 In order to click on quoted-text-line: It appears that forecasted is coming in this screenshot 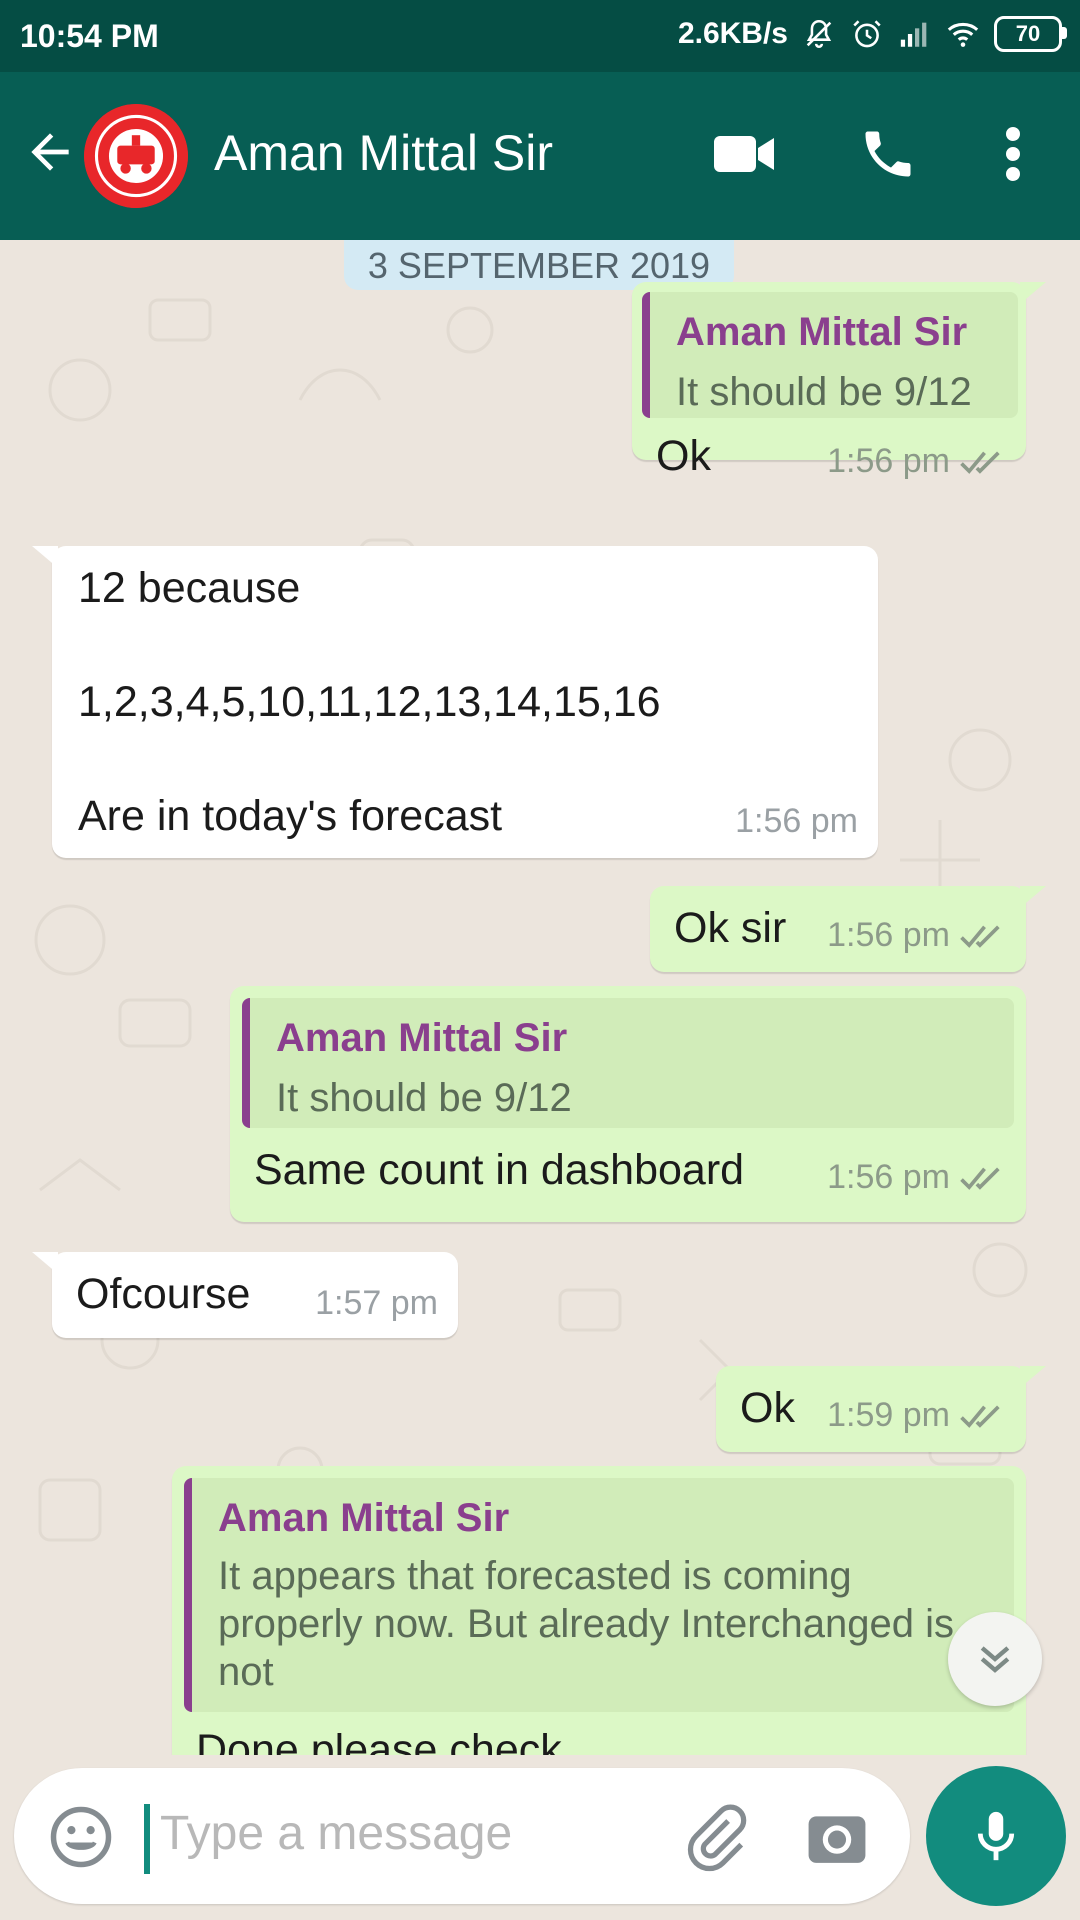, I will do `click(535, 1576)`.